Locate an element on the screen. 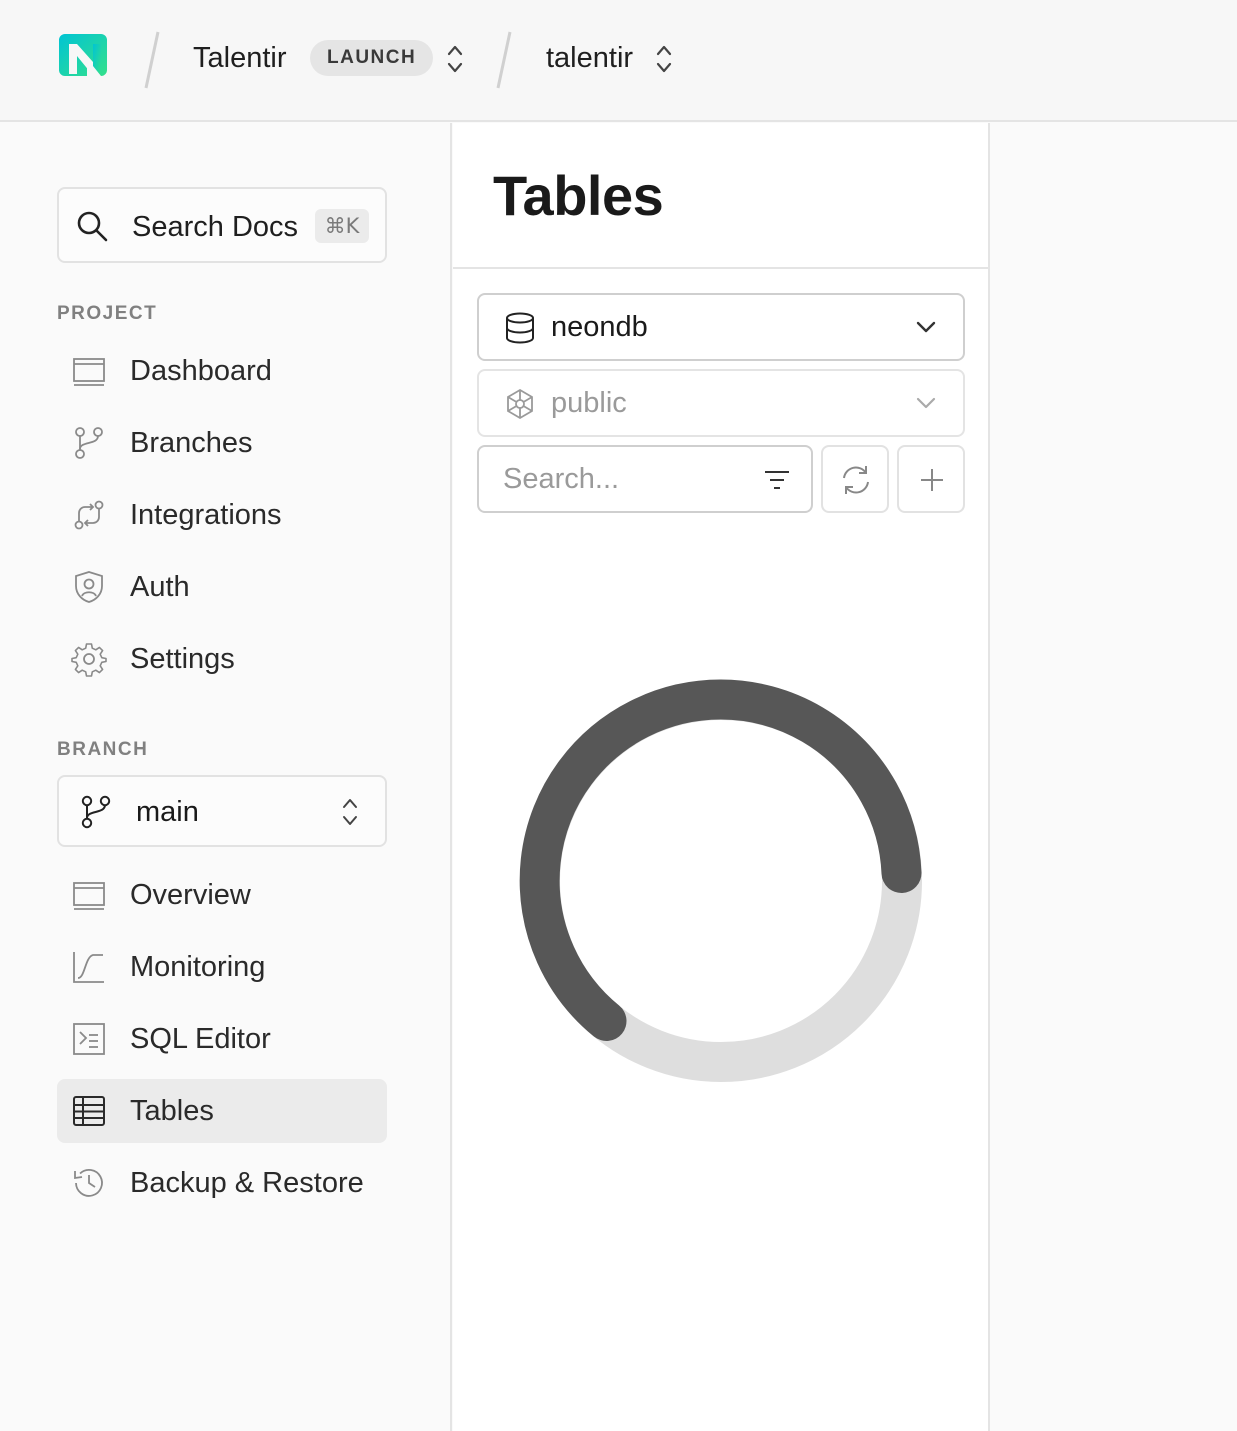 This screenshot has width=1237, height=1431. search-icon is located at coordinates (92, 226).